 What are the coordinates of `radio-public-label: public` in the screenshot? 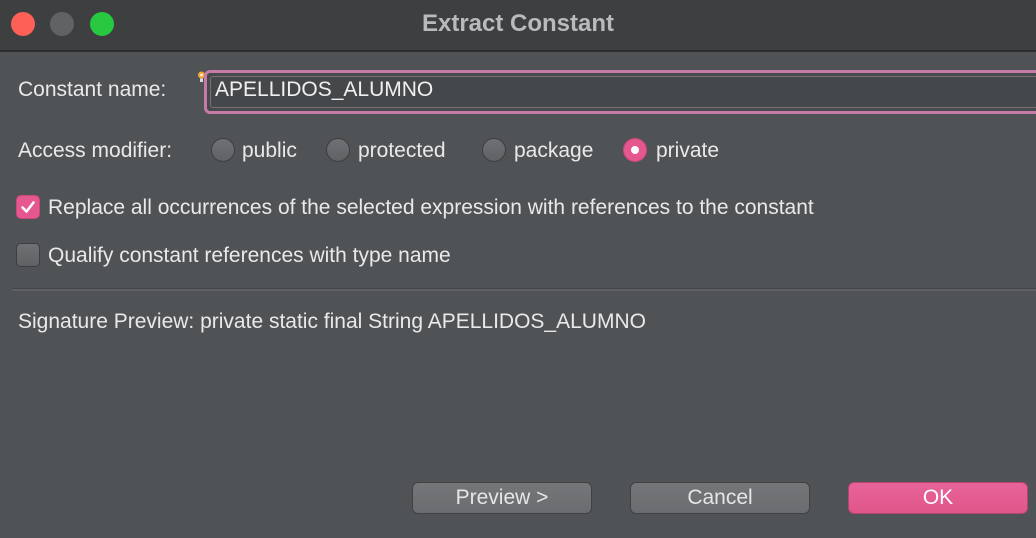 It's located at (269, 151).